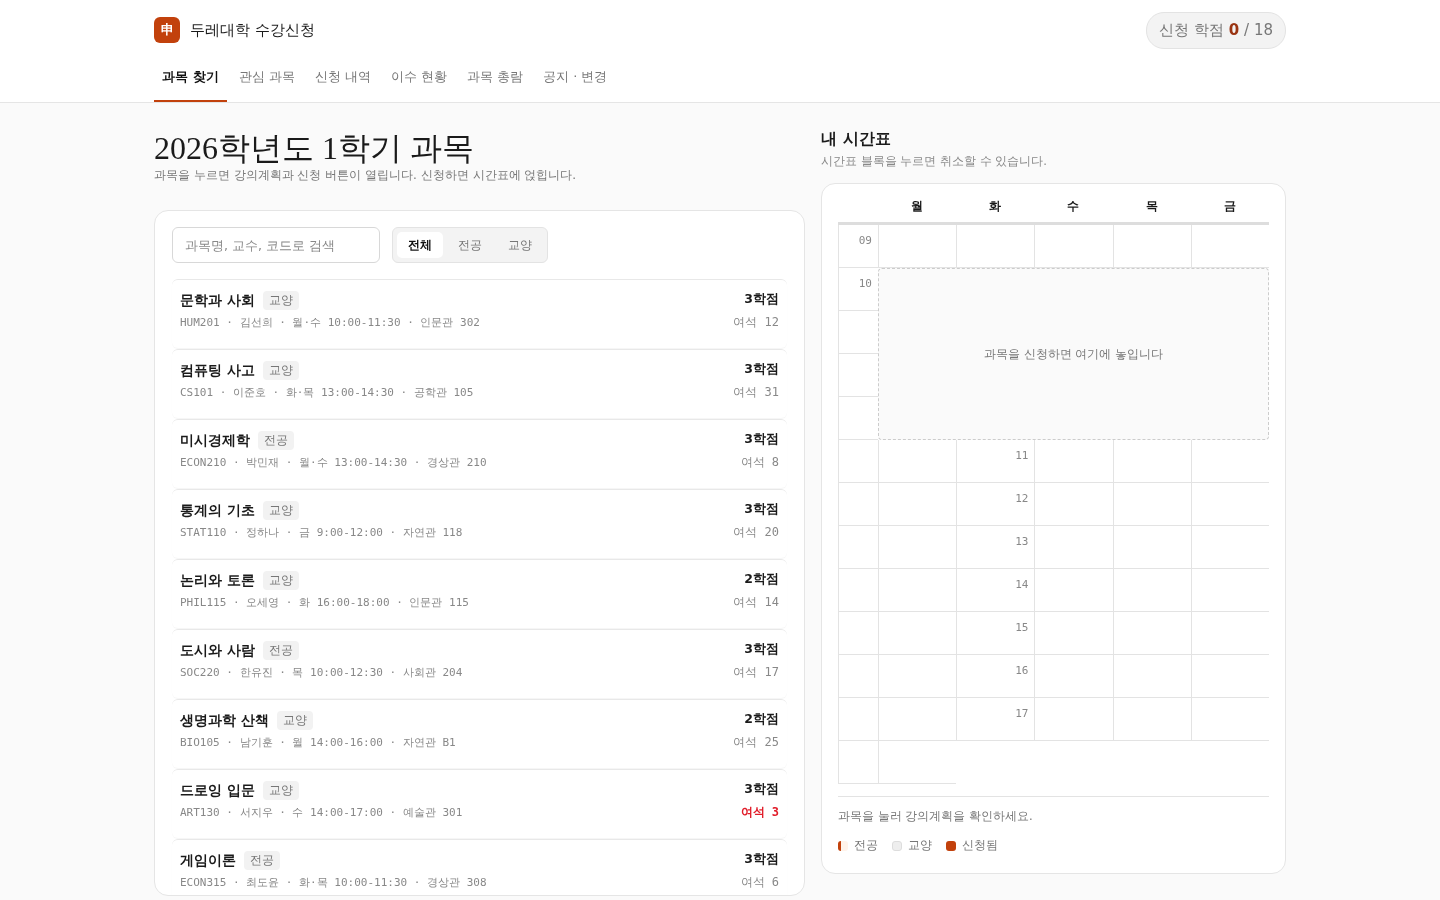 The image size is (1440, 900). Describe the element at coordinates (1022, 713) in the screenshot. I see `hour-label: 17` at that location.